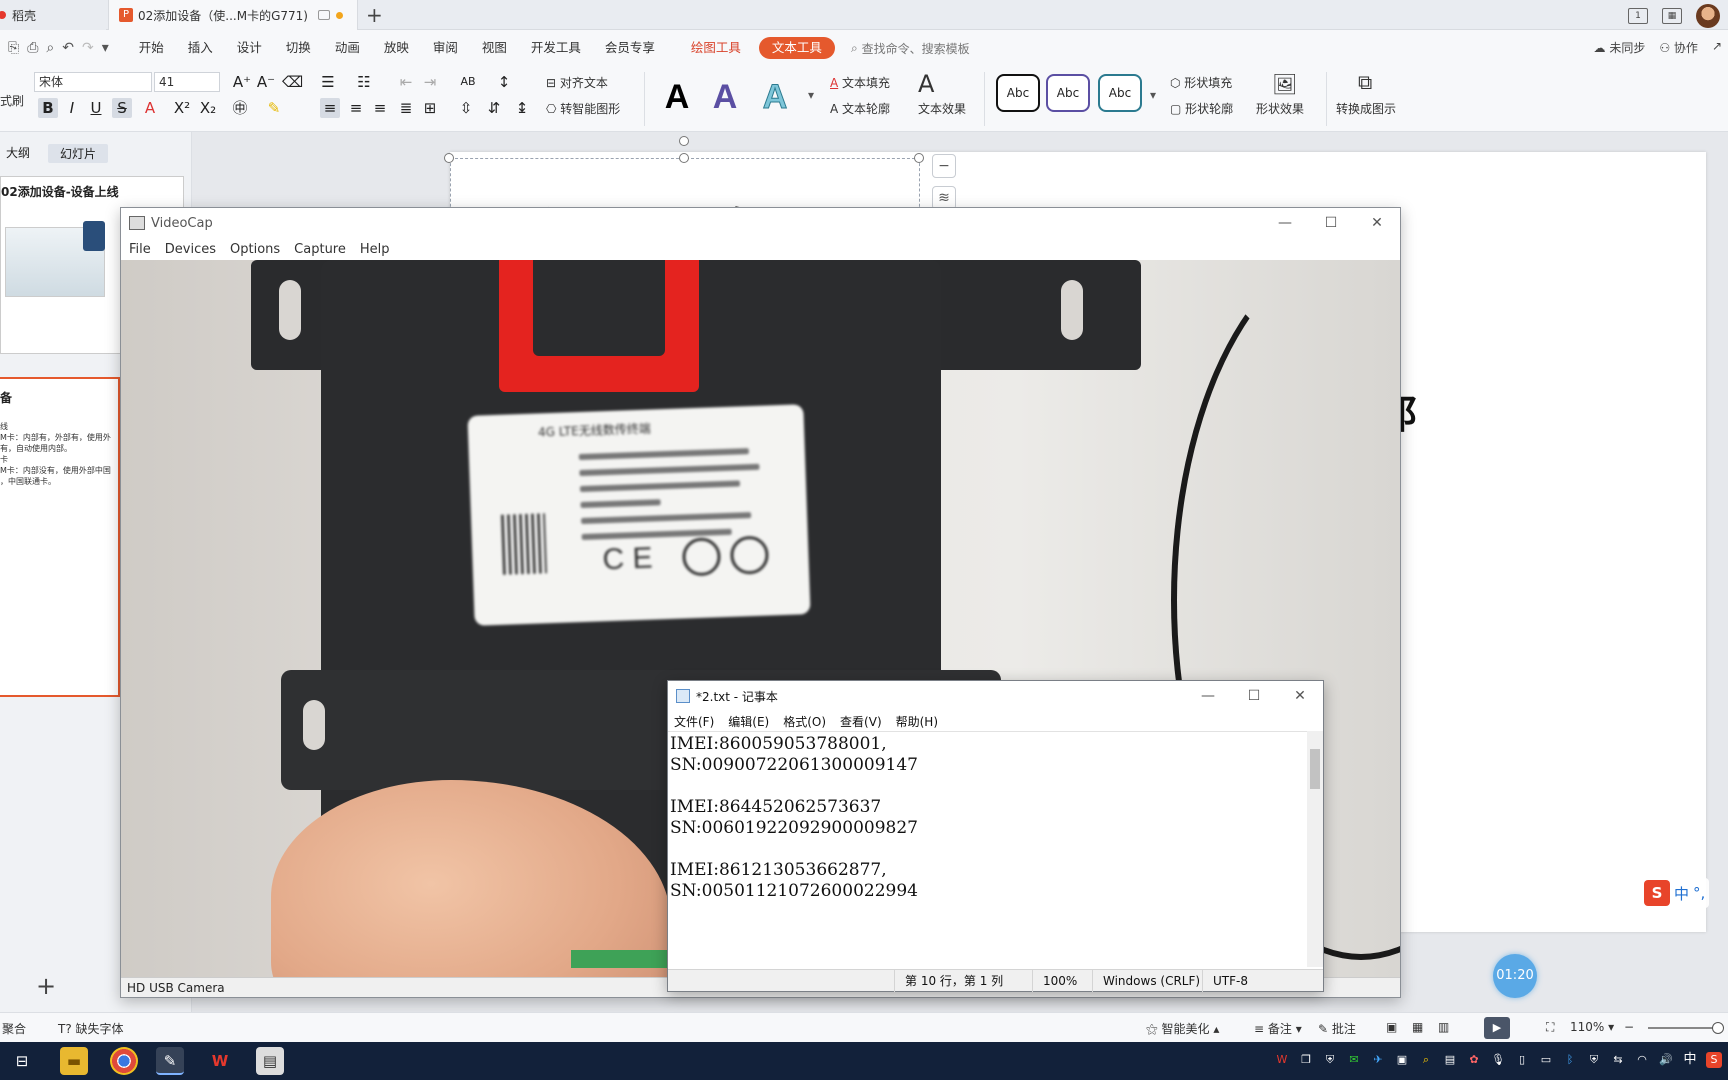  What do you see at coordinates (811, 95) in the screenshot?
I see `text-style-more-icon: ▾` at bounding box center [811, 95].